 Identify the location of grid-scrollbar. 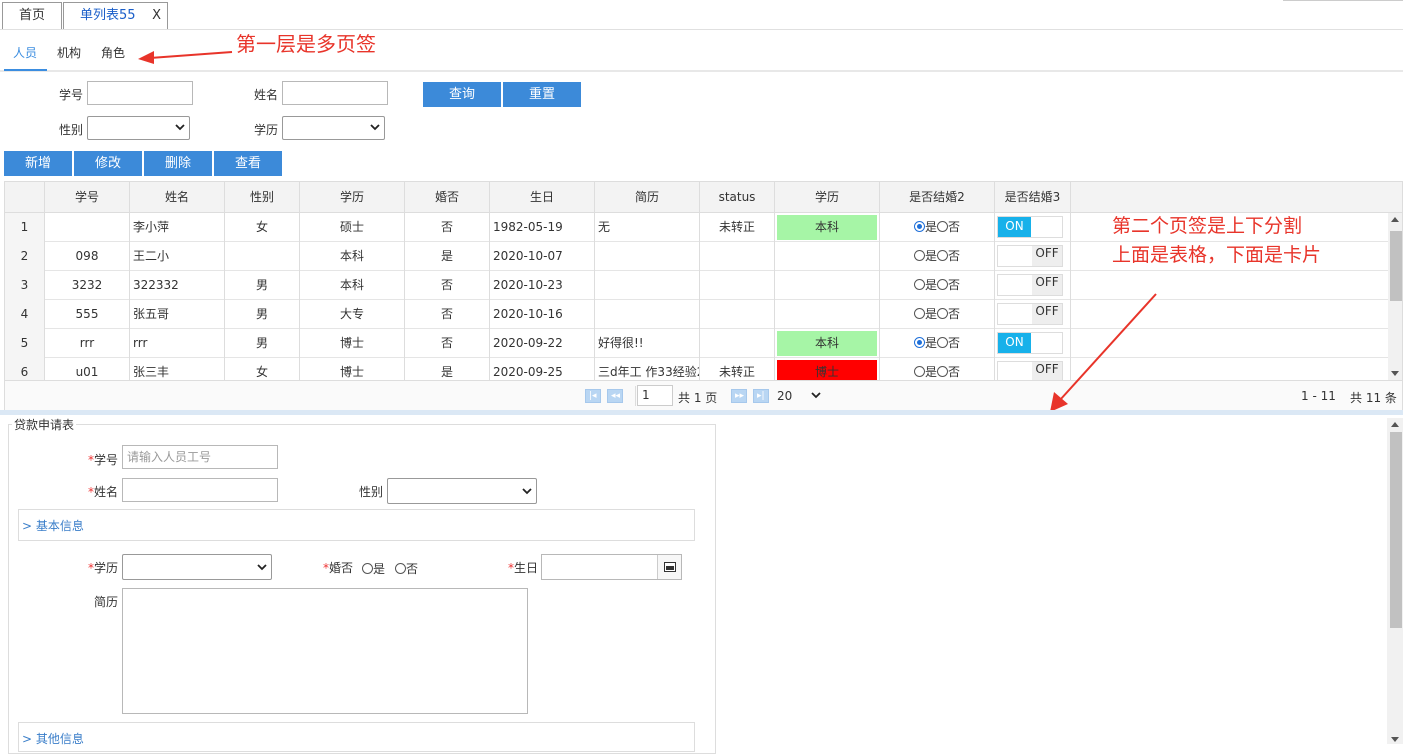
(1395, 296).